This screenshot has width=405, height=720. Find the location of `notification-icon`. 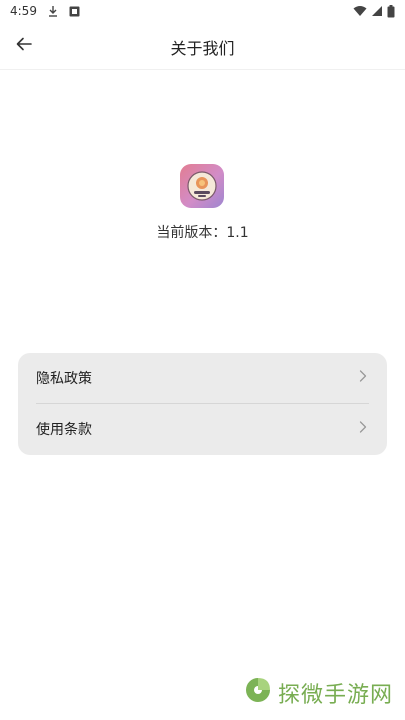

notification-icon is located at coordinates (74, 11).